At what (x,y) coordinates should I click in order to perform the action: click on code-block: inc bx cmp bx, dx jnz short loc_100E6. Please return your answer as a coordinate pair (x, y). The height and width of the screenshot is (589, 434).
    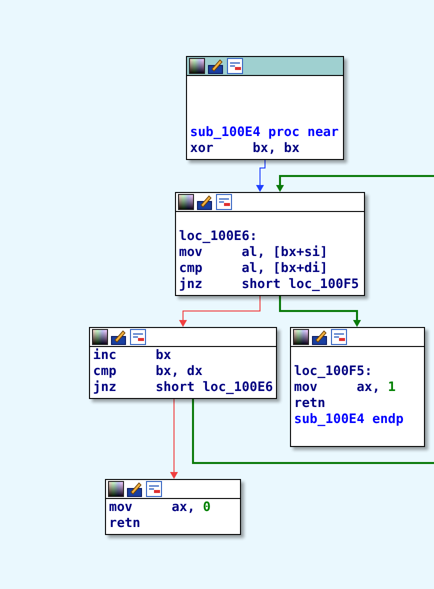
    Looking at the image, I should click on (183, 363).